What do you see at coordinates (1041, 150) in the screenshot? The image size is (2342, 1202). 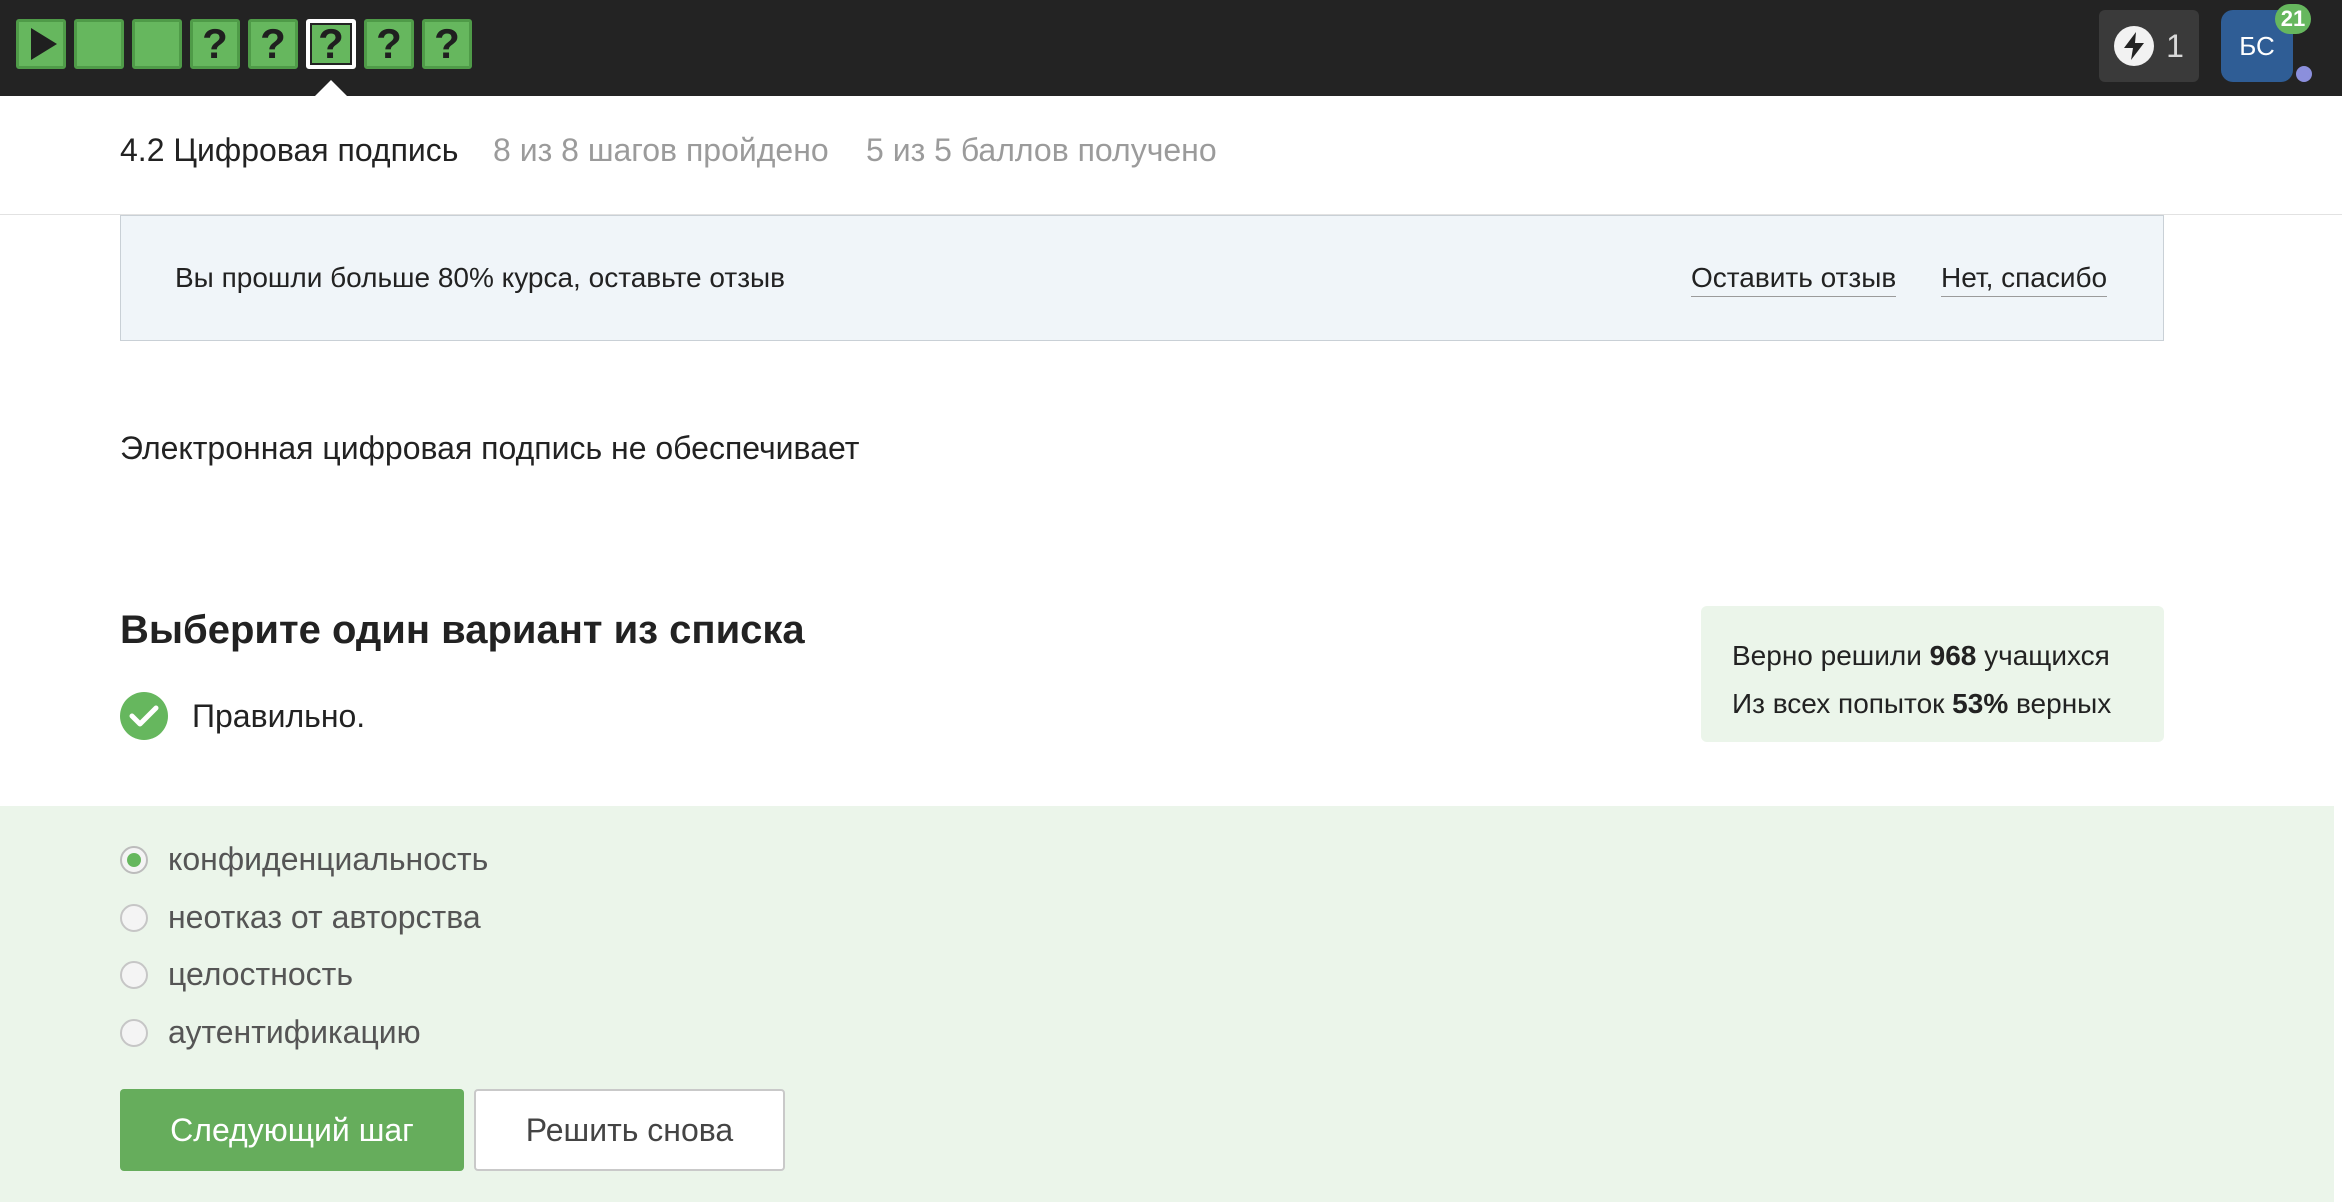 I see `lesson-points: 5 из 5 баллов получено` at bounding box center [1041, 150].